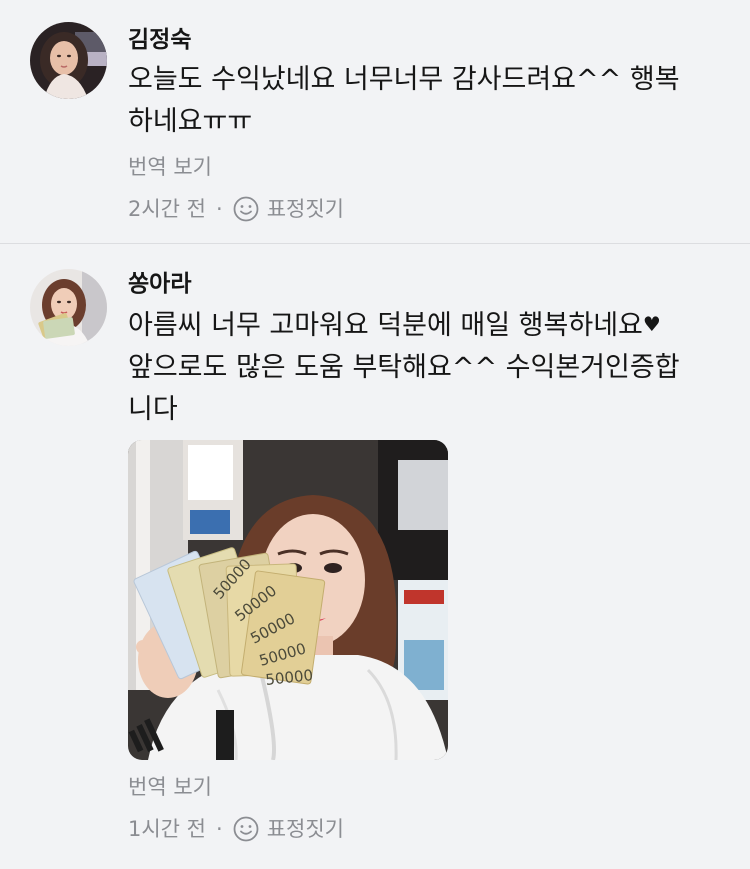 The width and height of the screenshot is (750, 869). What do you see at coordinates (404, 388) in the screenshot?
I see `comment-text-rest: 앞으로도 많은 도움 부탁해요^^ 수익본거인증합 니다` at bounding box center [404, 388].